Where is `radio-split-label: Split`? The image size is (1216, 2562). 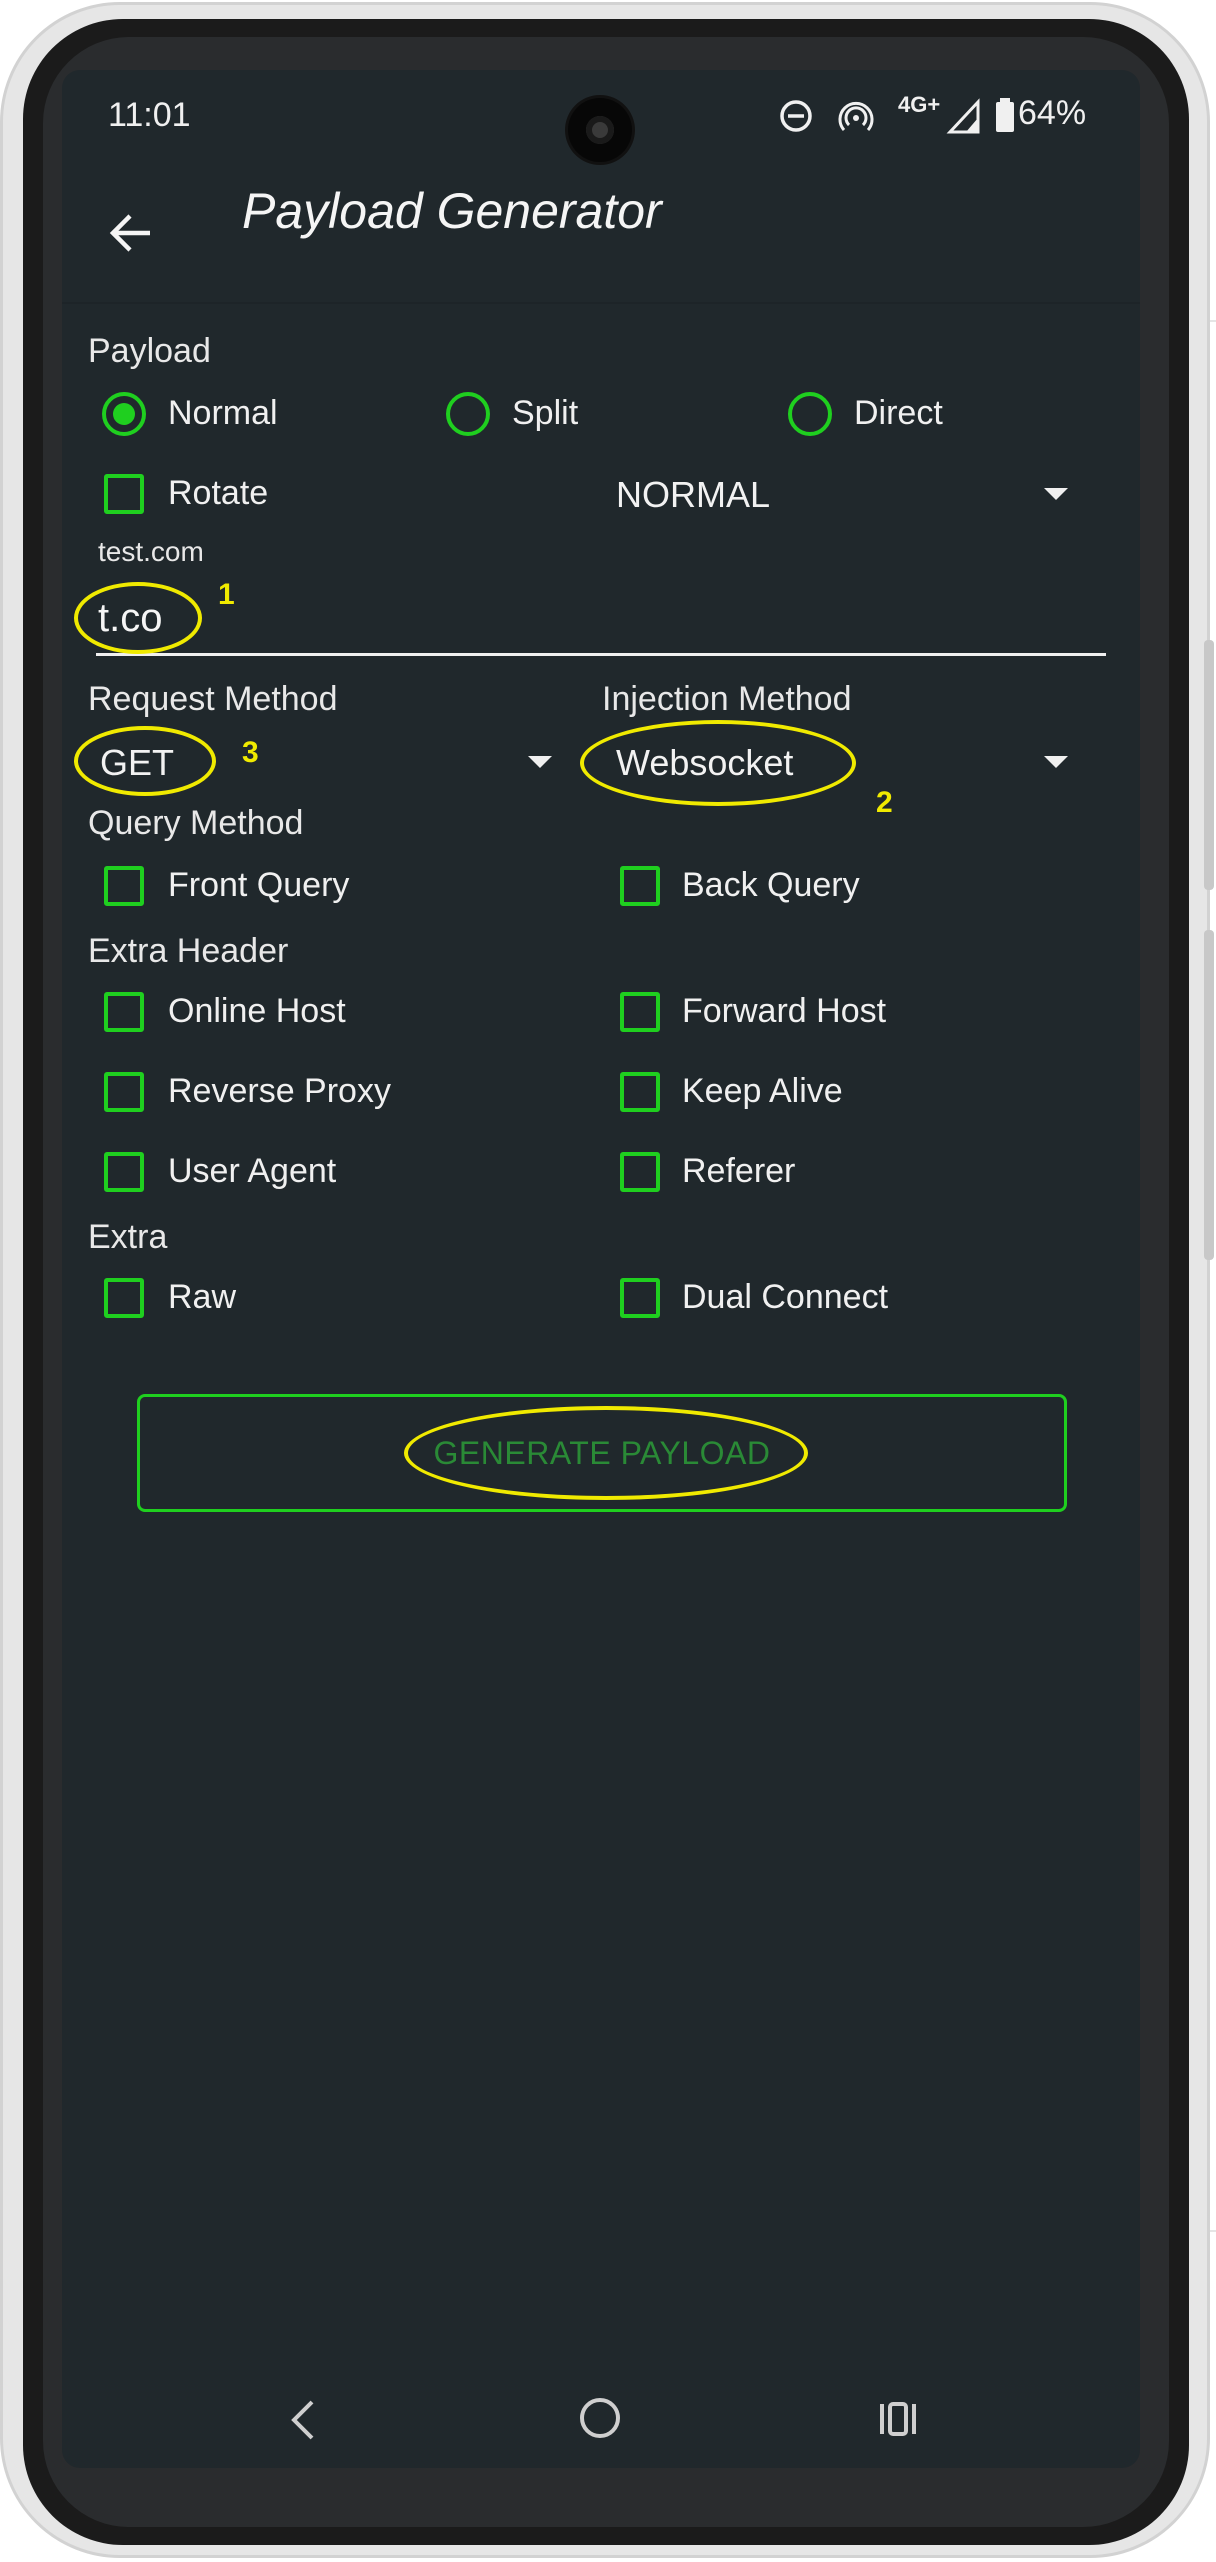
radio-split-label: Split is located at coordinates (545, 413).